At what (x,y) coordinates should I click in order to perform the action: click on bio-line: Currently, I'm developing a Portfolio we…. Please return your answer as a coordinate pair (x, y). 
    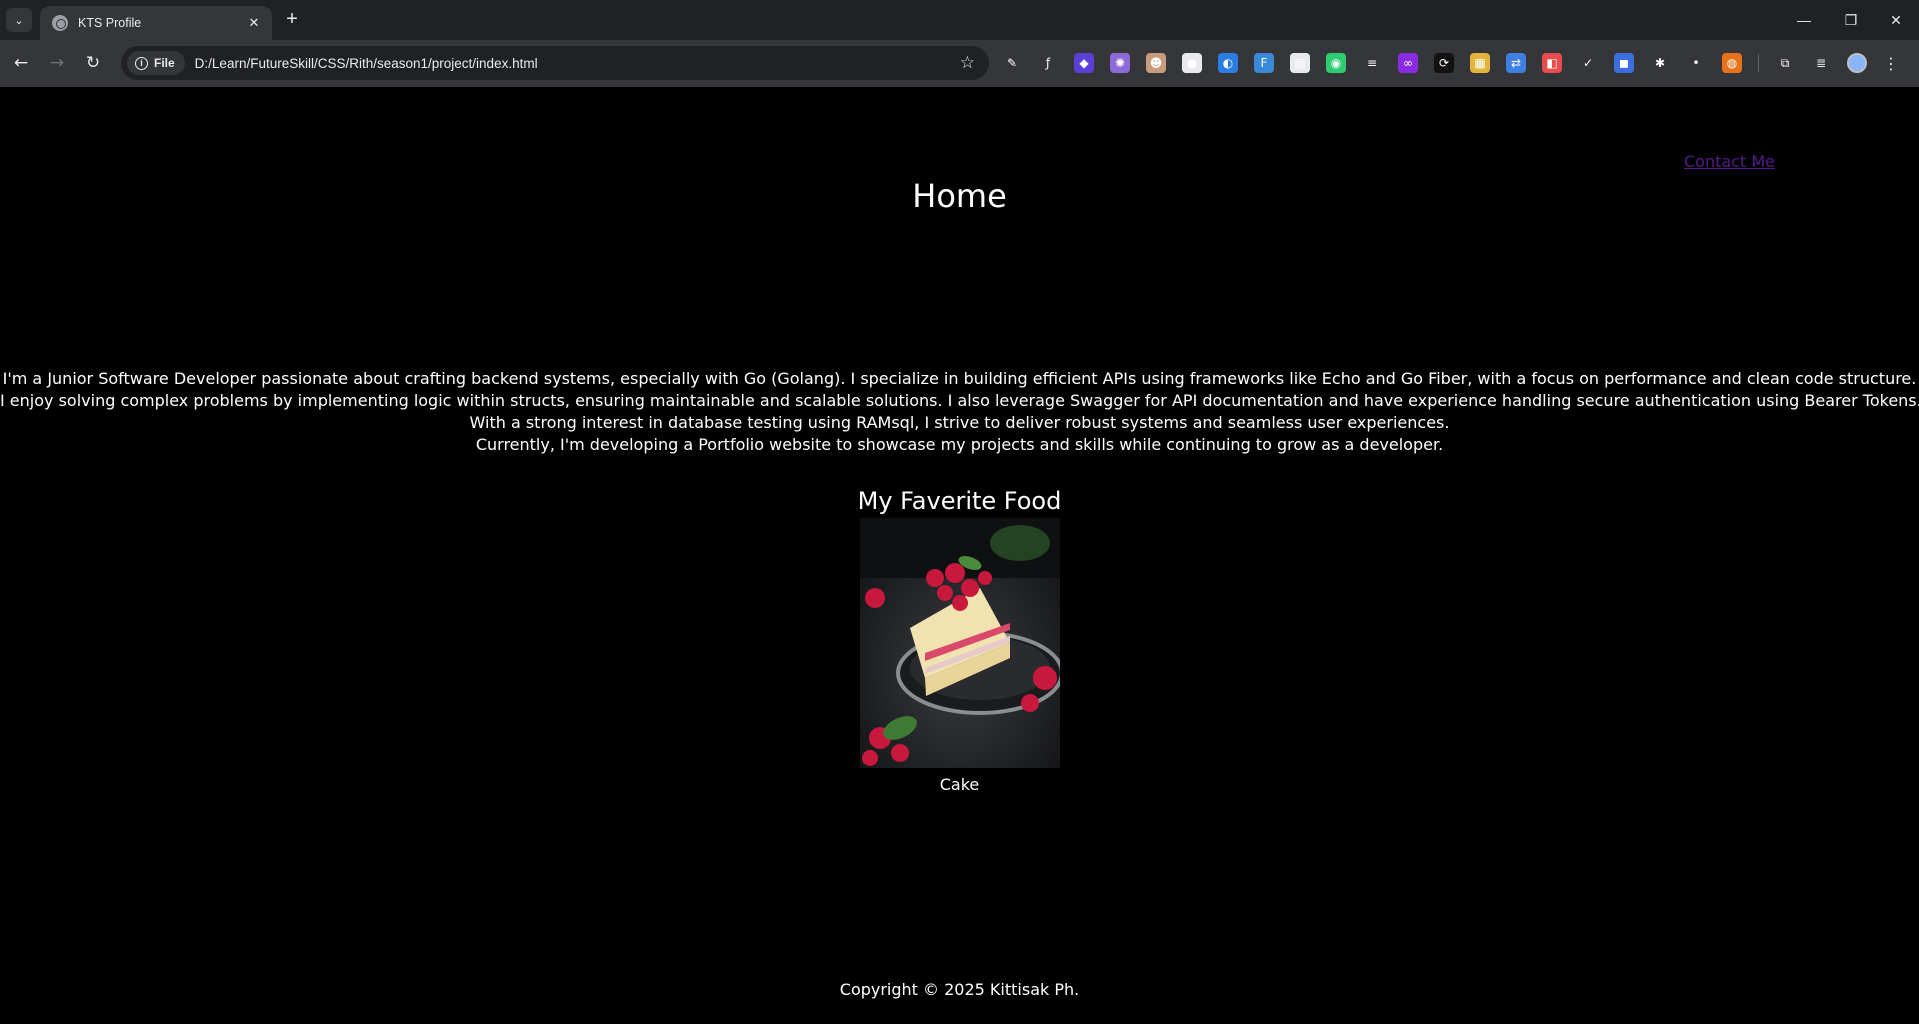
    Looking at the image, I should click on (959, 444).